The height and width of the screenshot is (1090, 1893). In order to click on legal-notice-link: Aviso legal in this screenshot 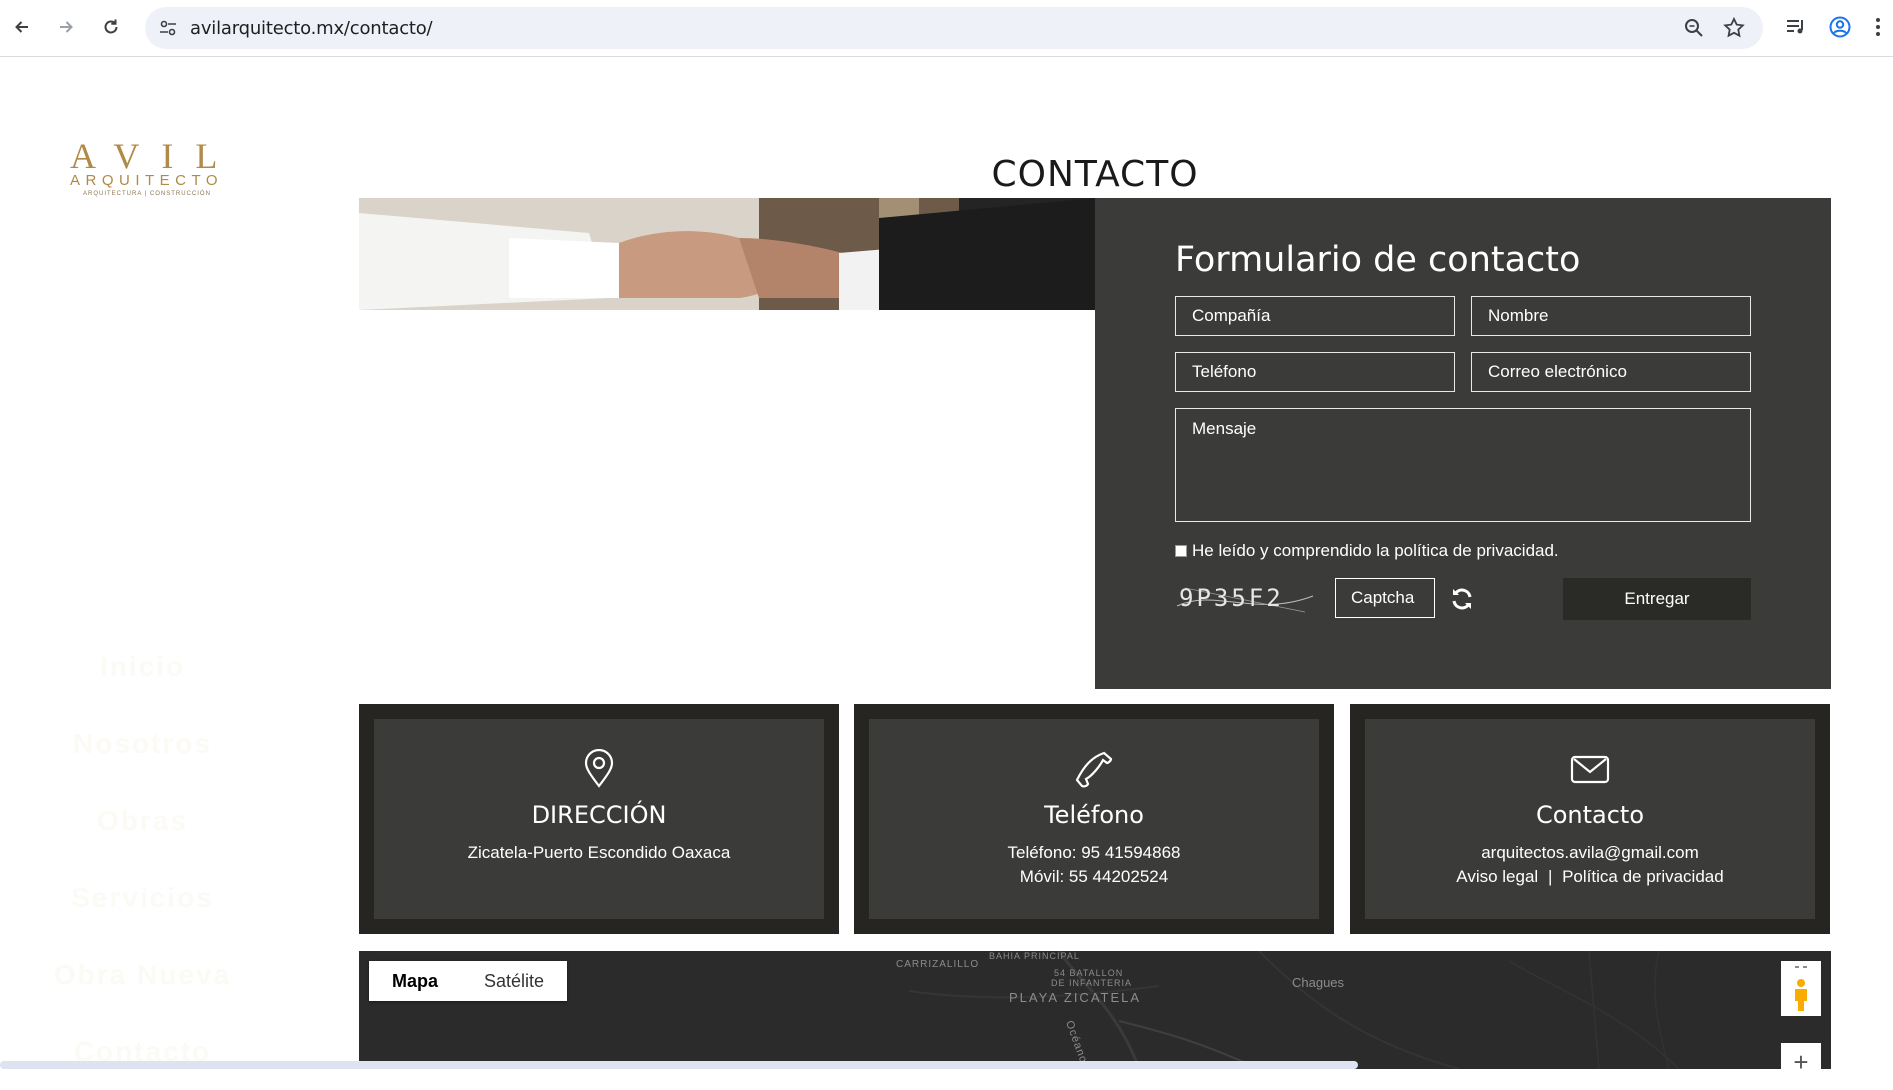, I will do `click(1497, 876)`.